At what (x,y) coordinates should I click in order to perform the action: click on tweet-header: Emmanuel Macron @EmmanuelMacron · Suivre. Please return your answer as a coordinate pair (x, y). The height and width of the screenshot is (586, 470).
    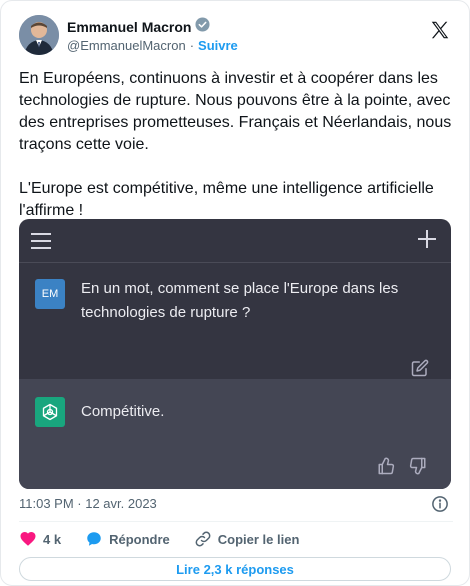
    Looking at the image, I should click on (236, 39).